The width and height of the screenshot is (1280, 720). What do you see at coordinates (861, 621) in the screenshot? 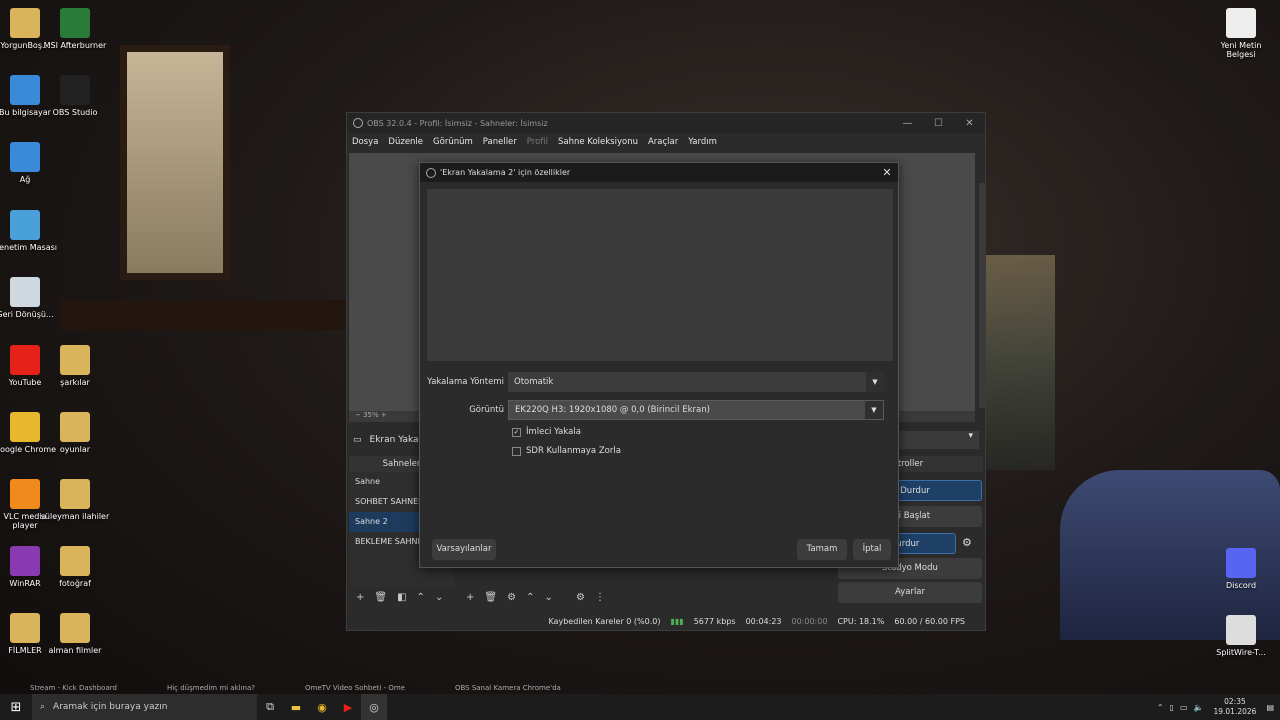
I see `cpu-usage: CPU: 18.1%` at bounding box center [861, 621].